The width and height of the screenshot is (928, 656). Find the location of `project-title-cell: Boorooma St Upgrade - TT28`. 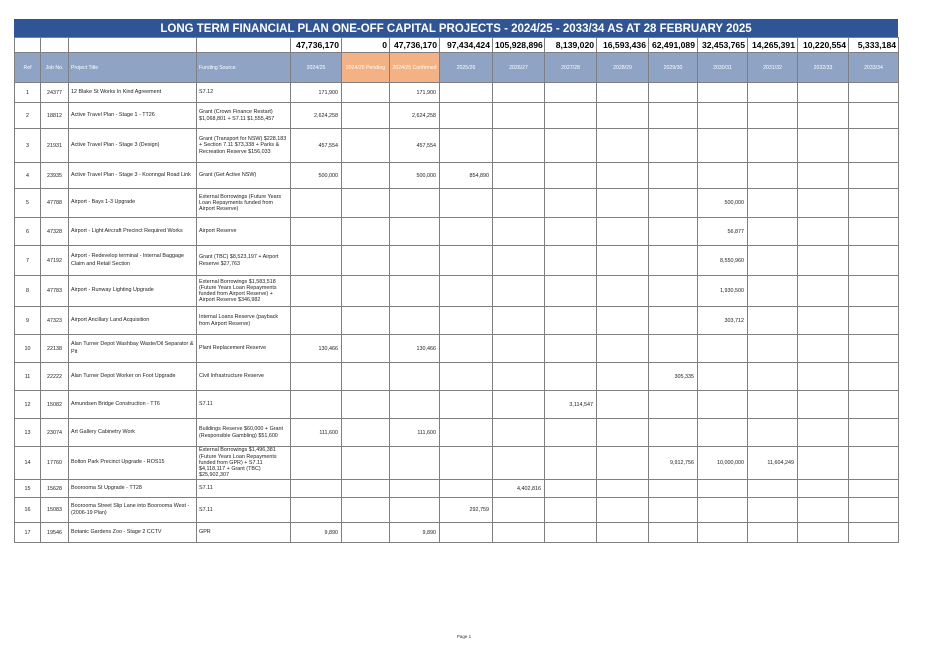

project-title-cell: Boorooma St Upgrade - TT28 is located at coordinates (132, 488).